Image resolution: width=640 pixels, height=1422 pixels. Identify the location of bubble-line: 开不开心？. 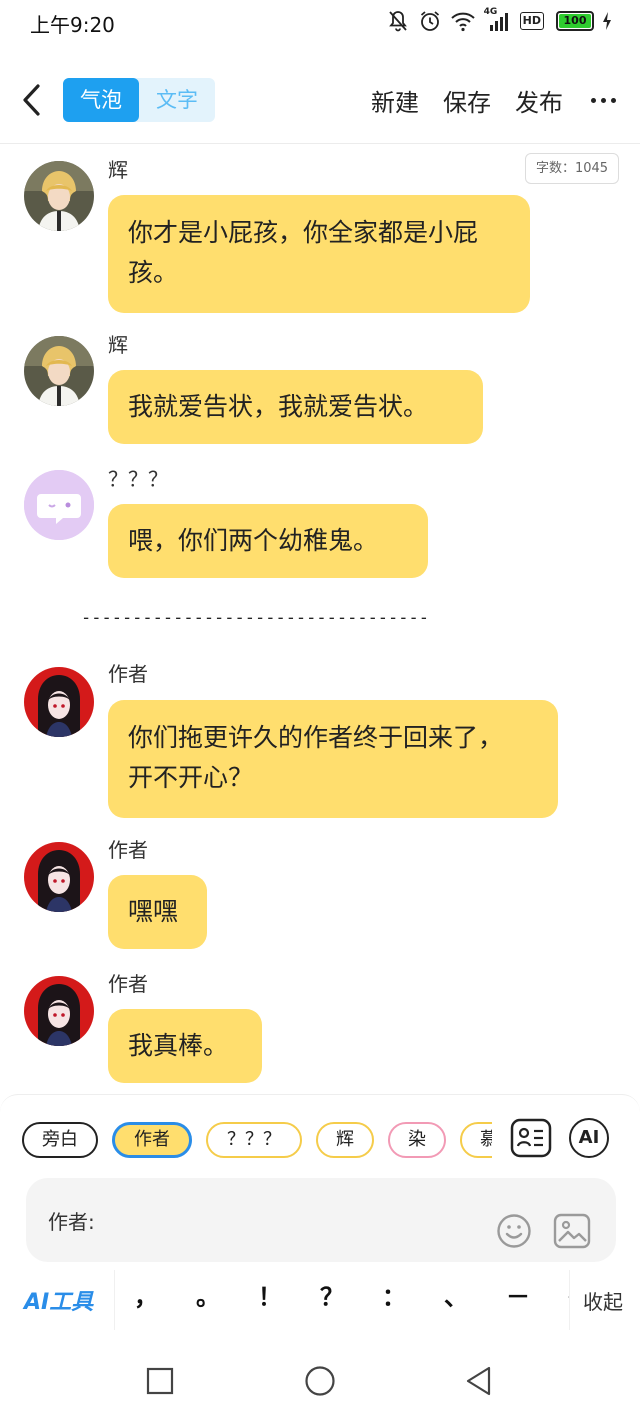
(191, 777).